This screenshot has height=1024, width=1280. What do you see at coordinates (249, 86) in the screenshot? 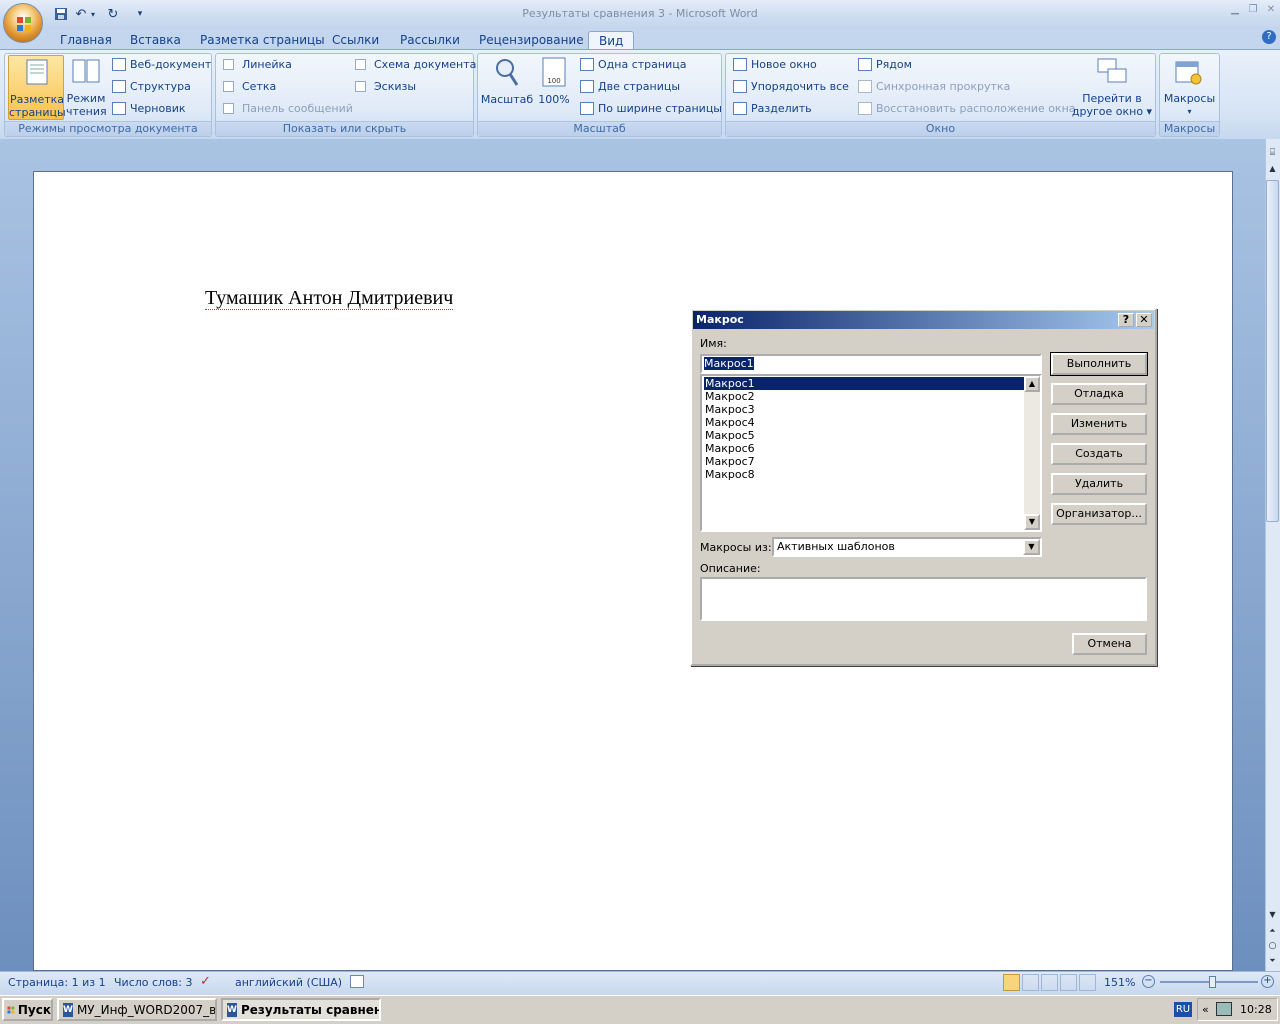
I see `grid-checkbox: Сетка` at bounding box center [249, 86].